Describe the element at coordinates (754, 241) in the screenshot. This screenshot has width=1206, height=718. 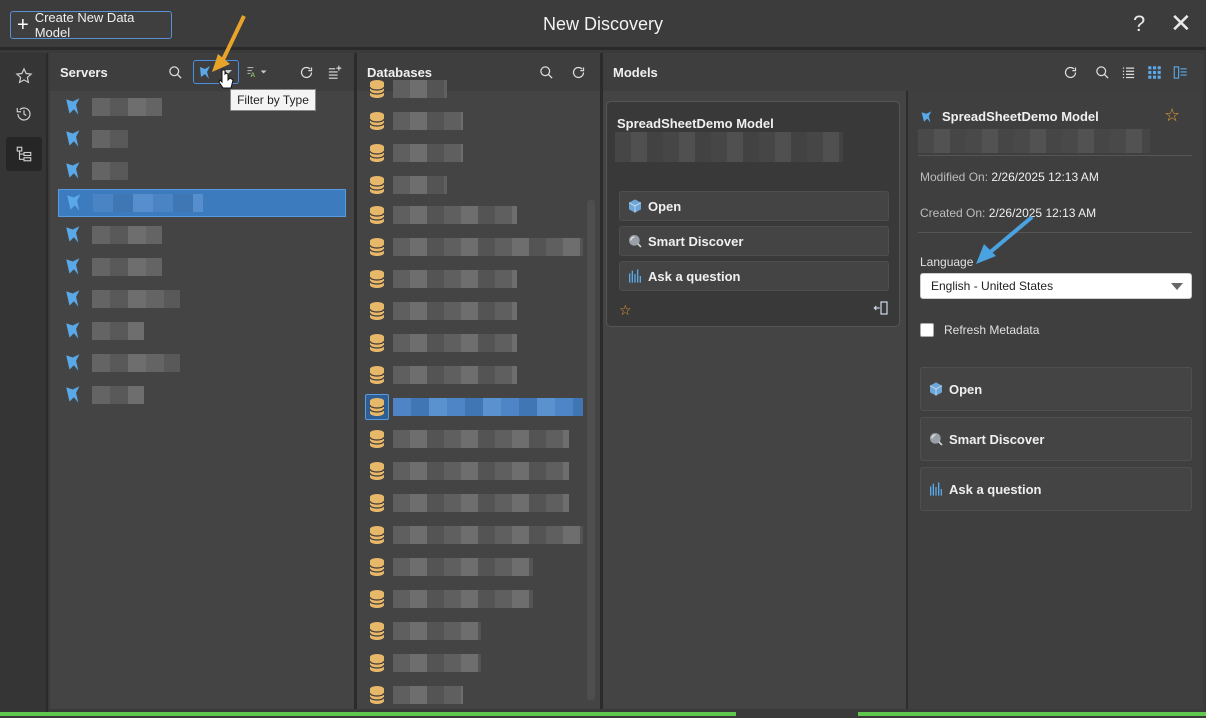
I see `card-smart-discover-button: Smart Discover` at that location.